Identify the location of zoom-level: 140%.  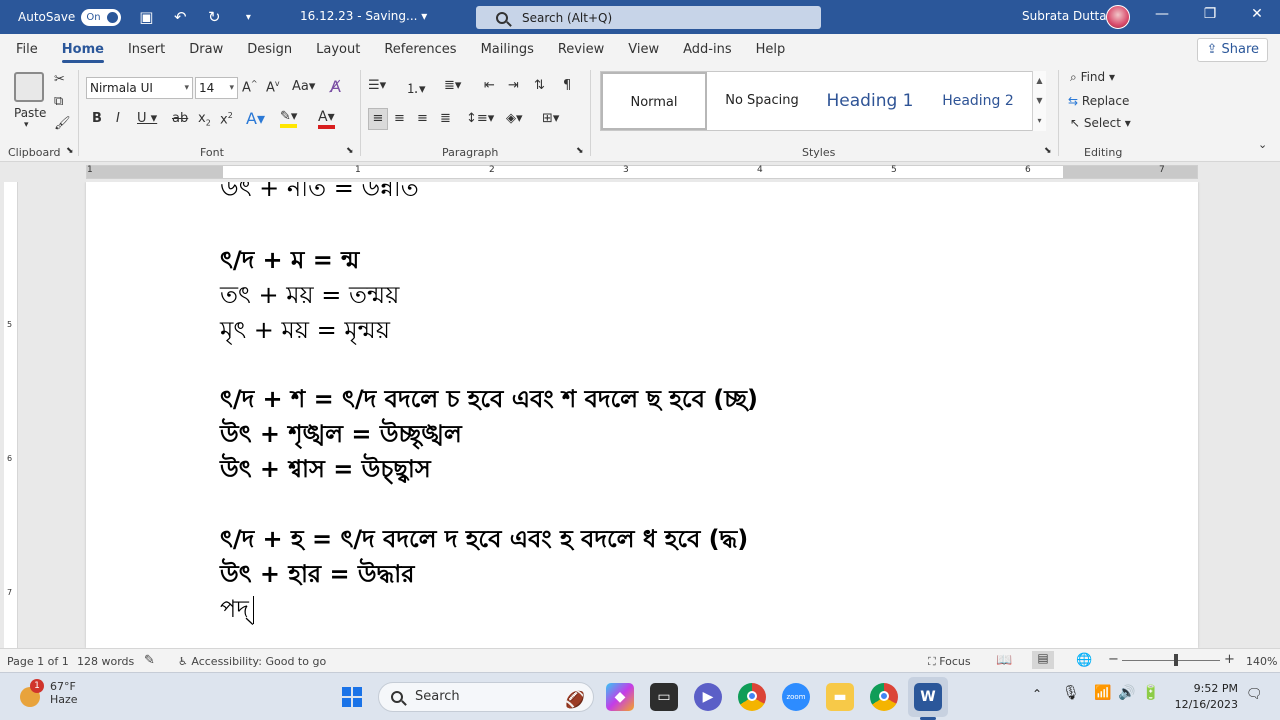
(1261, 661).